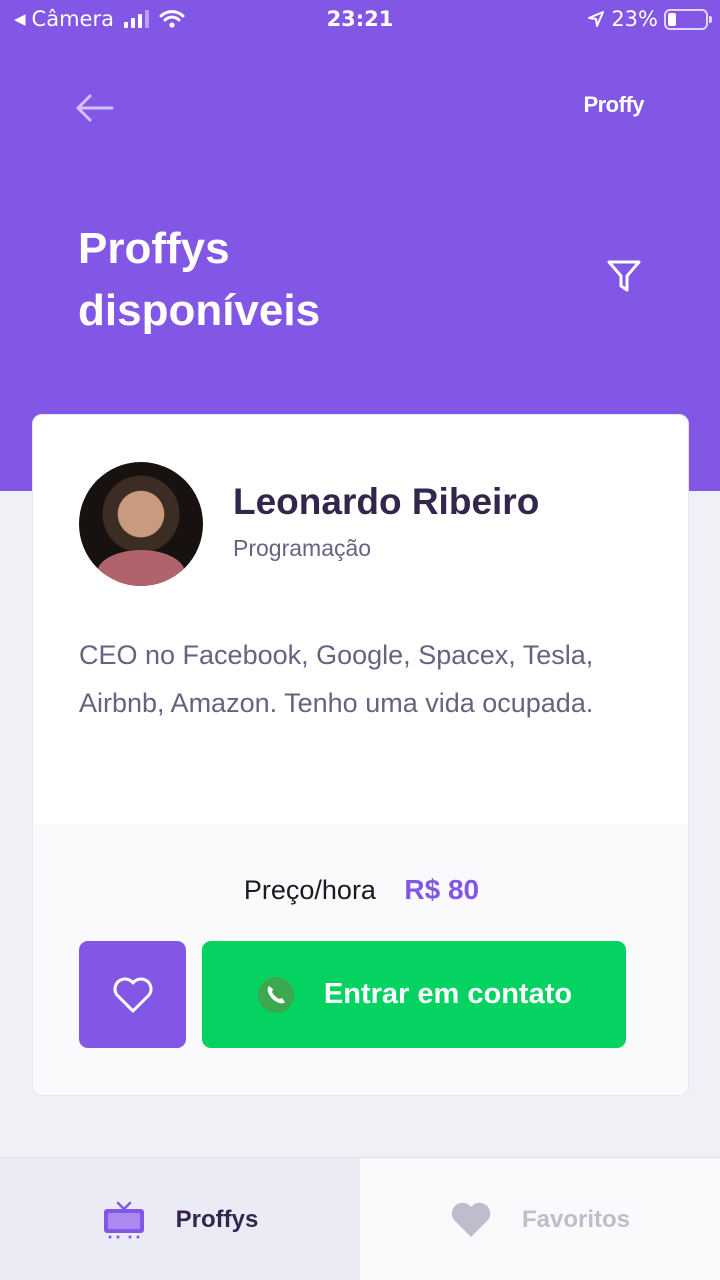  Describe the element at coordinates (123, 1219) in the screenshot. I see `tv-icon` at that location.